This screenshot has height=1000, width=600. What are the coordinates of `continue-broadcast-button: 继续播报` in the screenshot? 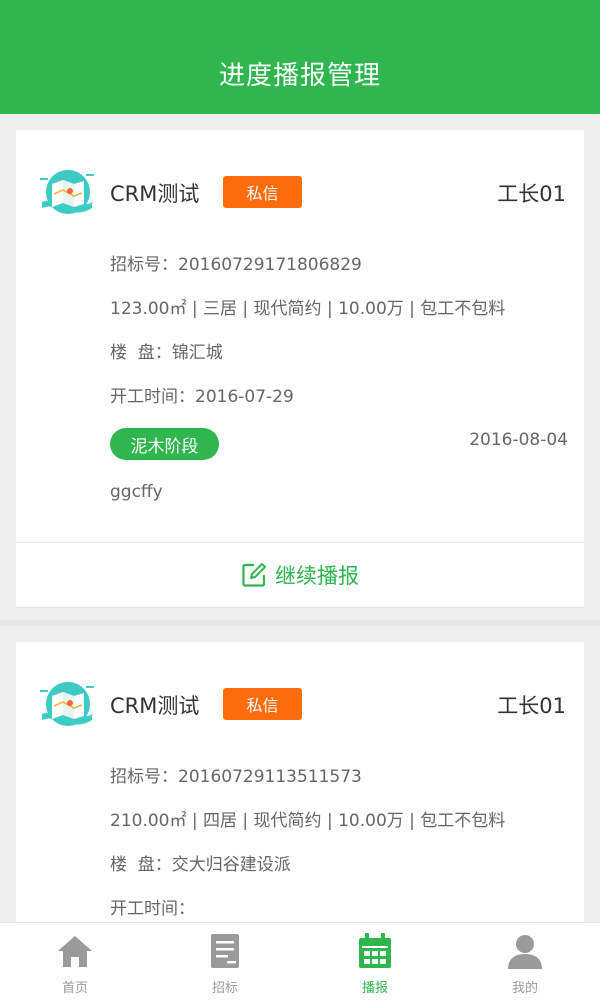 It's located at (300, 575).